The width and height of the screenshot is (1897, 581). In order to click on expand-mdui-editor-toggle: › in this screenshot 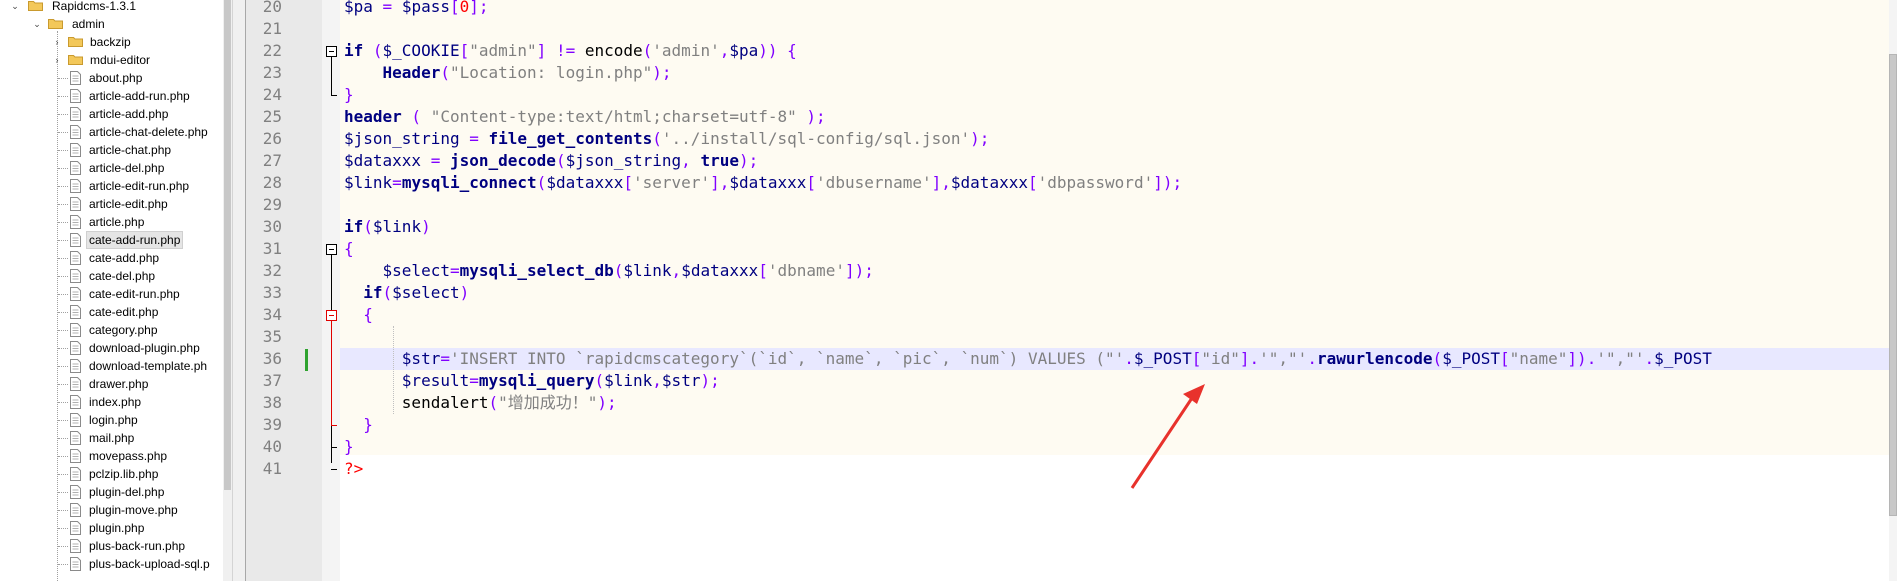, I will do `click(57, 60)`.